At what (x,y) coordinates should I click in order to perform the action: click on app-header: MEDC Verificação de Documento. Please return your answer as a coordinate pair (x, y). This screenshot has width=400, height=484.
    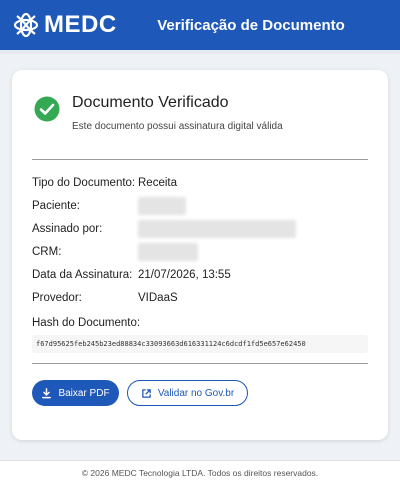
    Looking at the image, I should click on (200, 25).